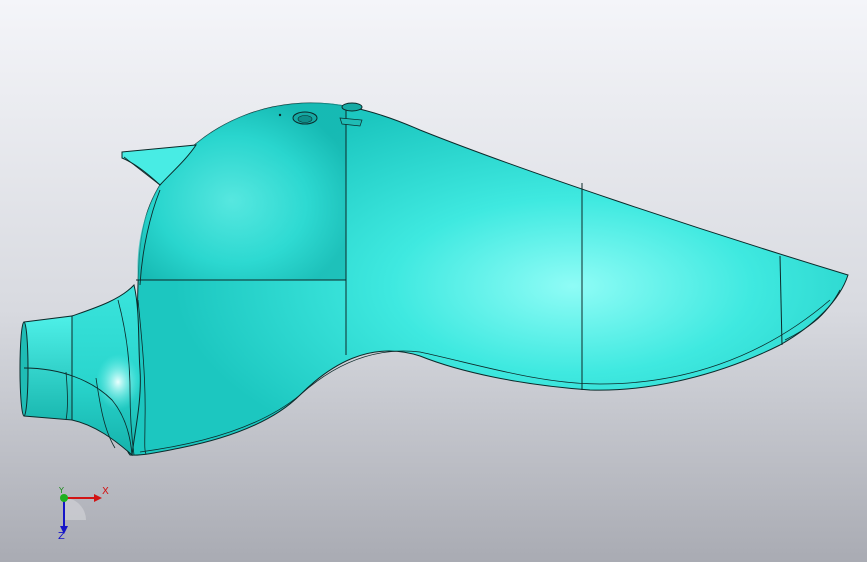  What do you see at coordinates (105, 491) in the screenshot?
I see `x-axis-label: X` at bounding box center [105, 491].